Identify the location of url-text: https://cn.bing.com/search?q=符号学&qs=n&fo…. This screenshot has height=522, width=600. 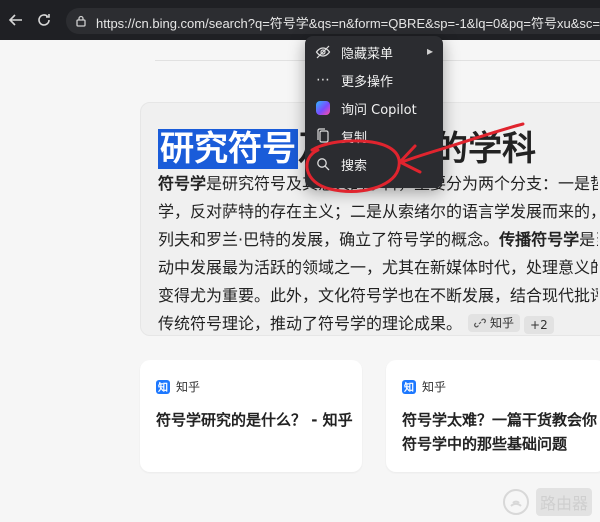
(348, 23).